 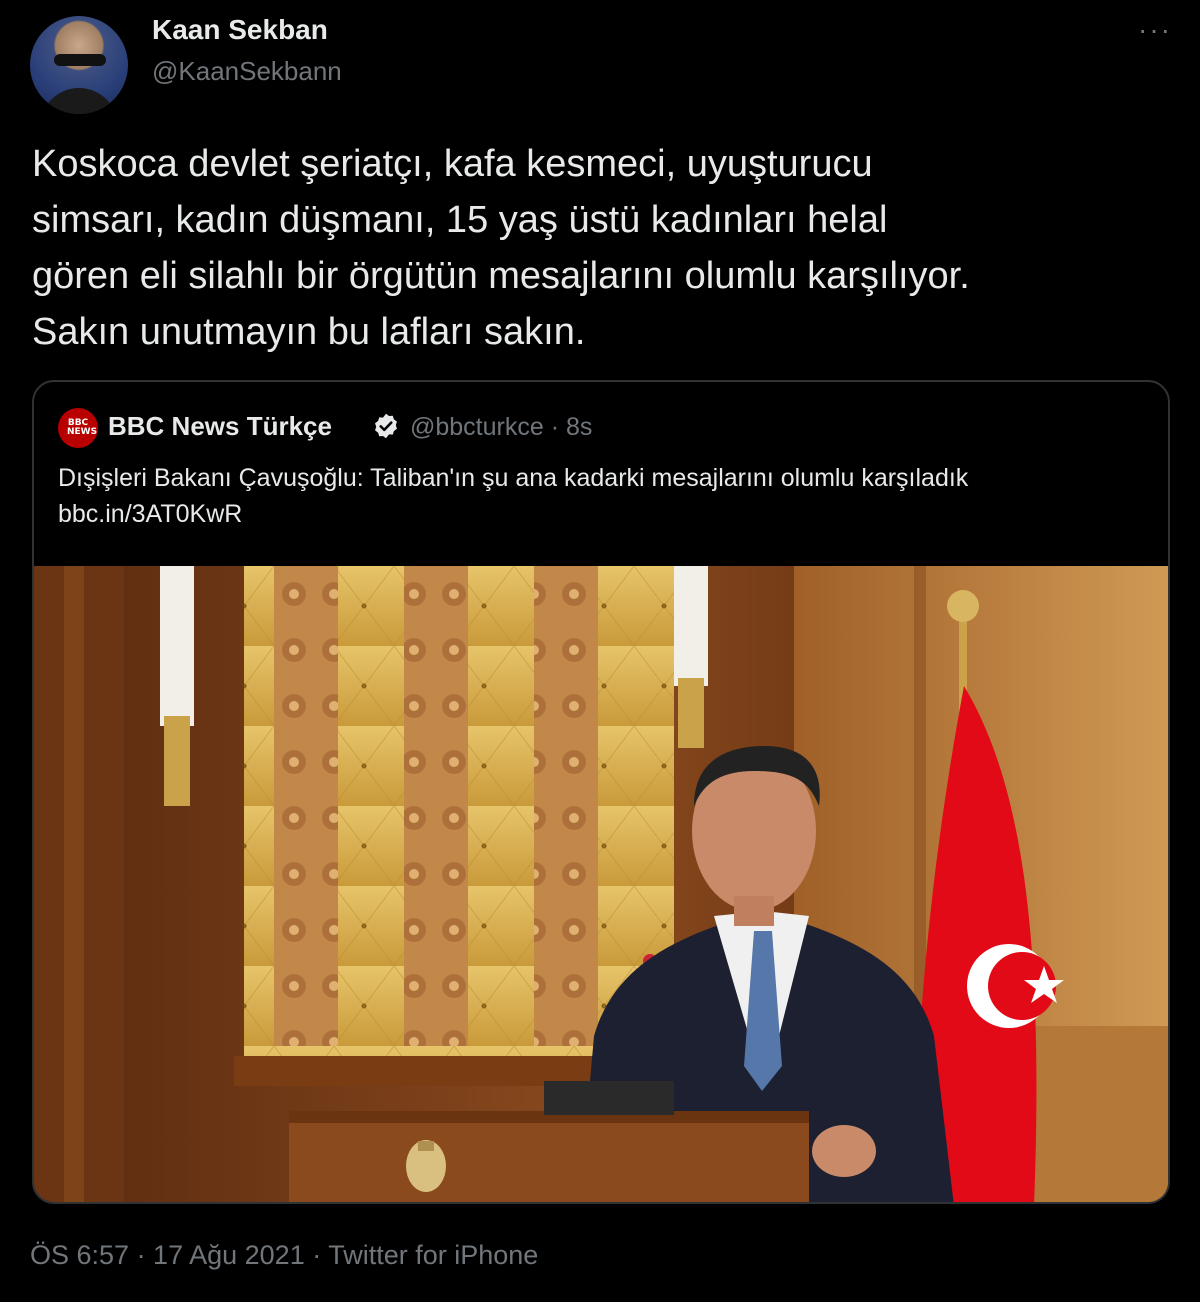 I want to click on author-avatar, so click(x=79, y=65).